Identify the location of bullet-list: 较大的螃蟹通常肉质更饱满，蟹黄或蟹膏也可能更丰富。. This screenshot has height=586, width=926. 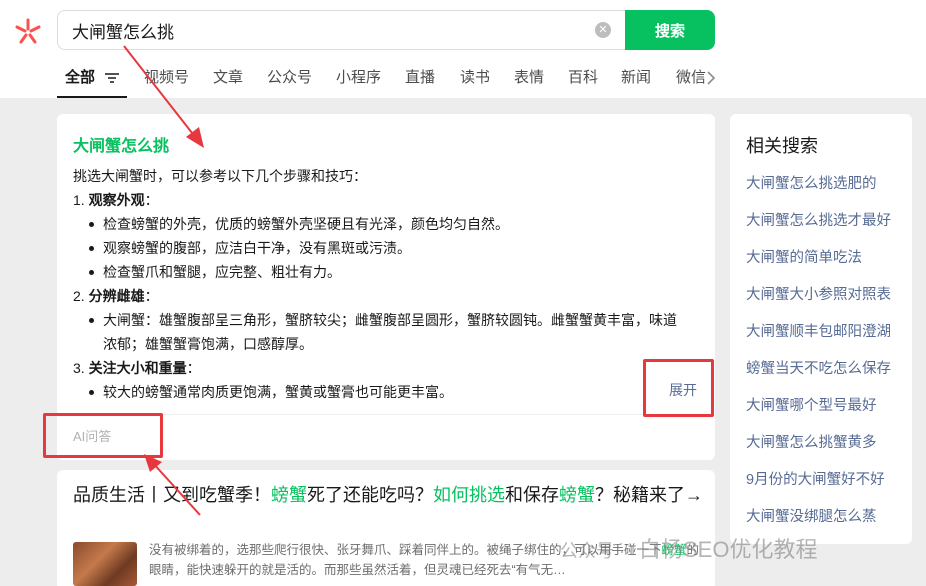
(383, 392).